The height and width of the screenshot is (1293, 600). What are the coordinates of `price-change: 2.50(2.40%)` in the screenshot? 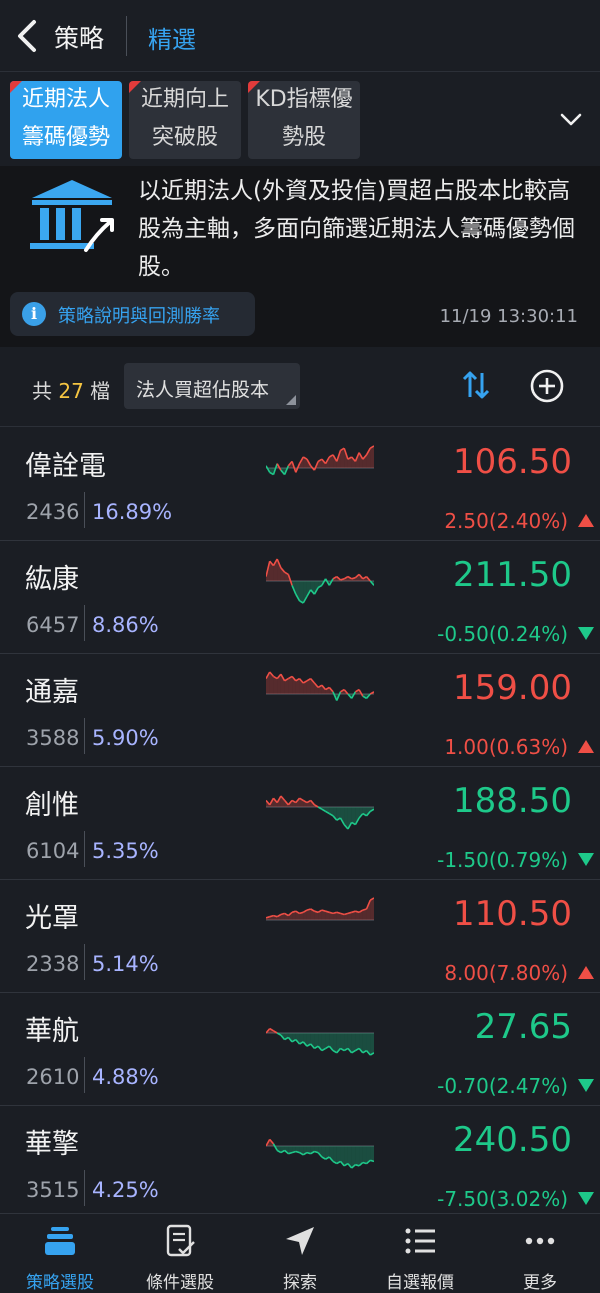 It's located at (506, 521).